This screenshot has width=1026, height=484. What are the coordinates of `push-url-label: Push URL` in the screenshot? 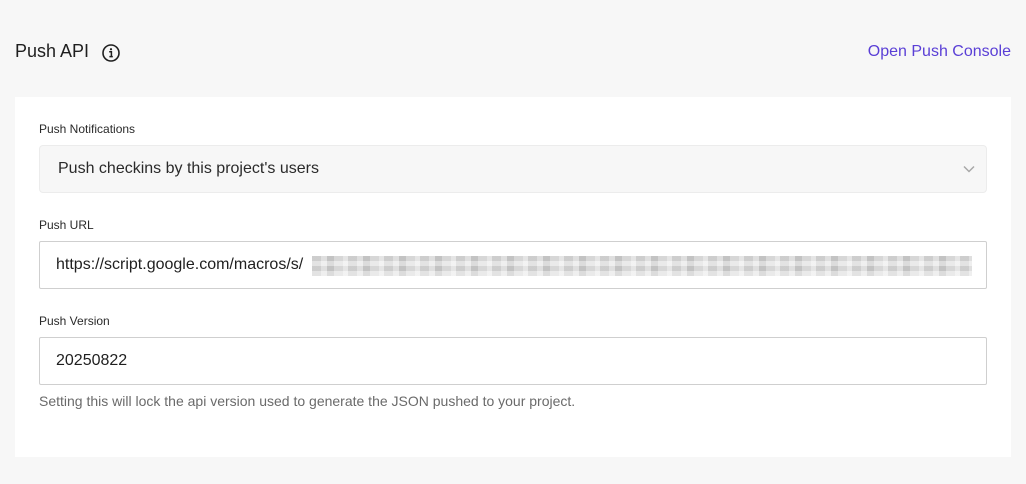 It's located at (66, 225).